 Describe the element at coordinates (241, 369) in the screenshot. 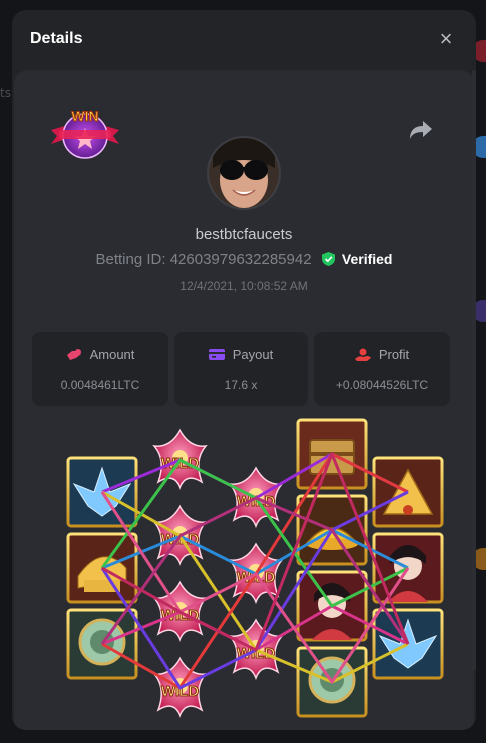

I see `payout-stat: Payout 17.6 x` at that location.